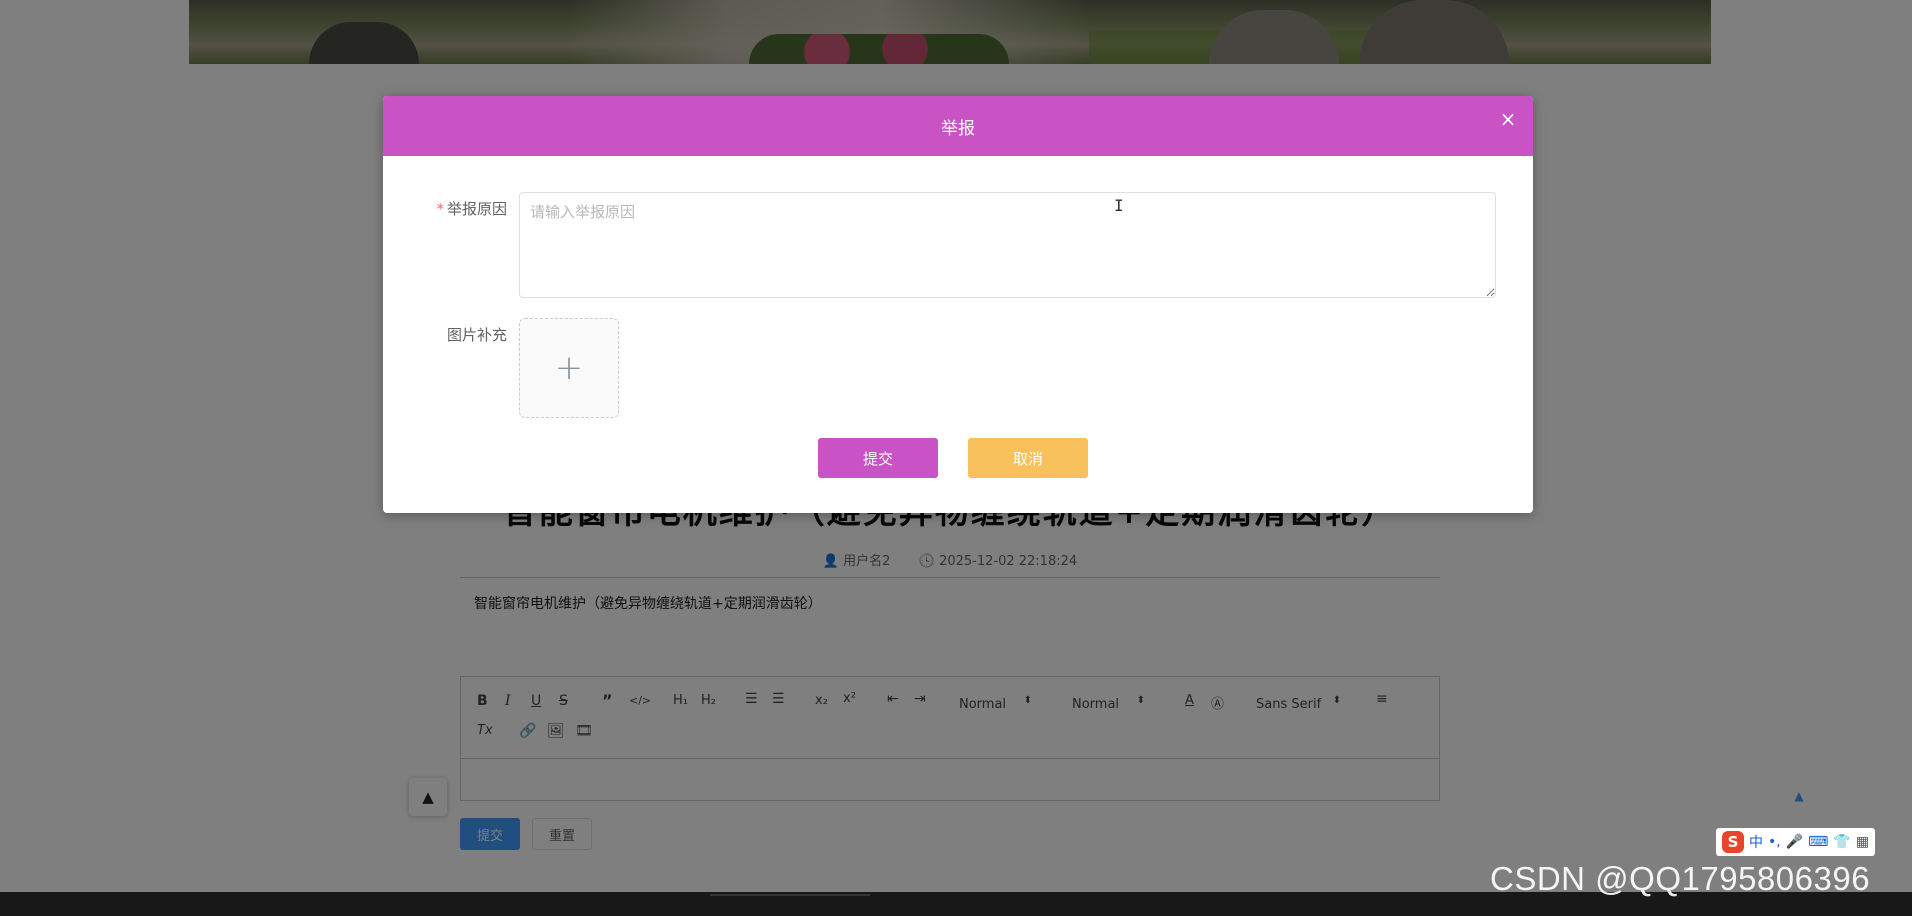 The width and height of the screenshot is (1912, 916). Describe the element at coordinates (440, 209) in the screenshot. I see `required-mark: *` at that location.